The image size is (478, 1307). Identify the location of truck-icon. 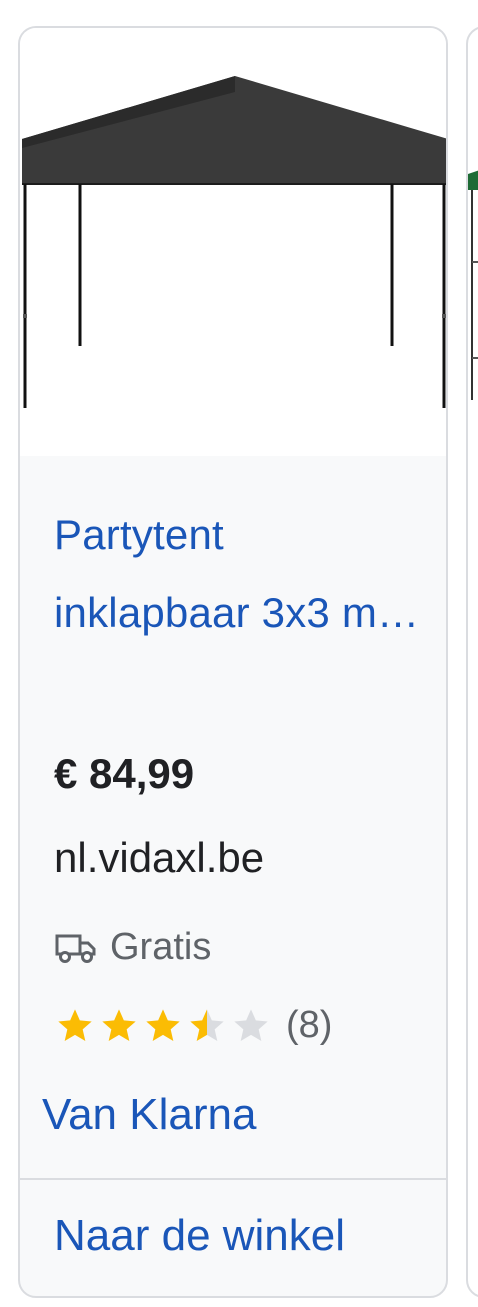
(76, 948).